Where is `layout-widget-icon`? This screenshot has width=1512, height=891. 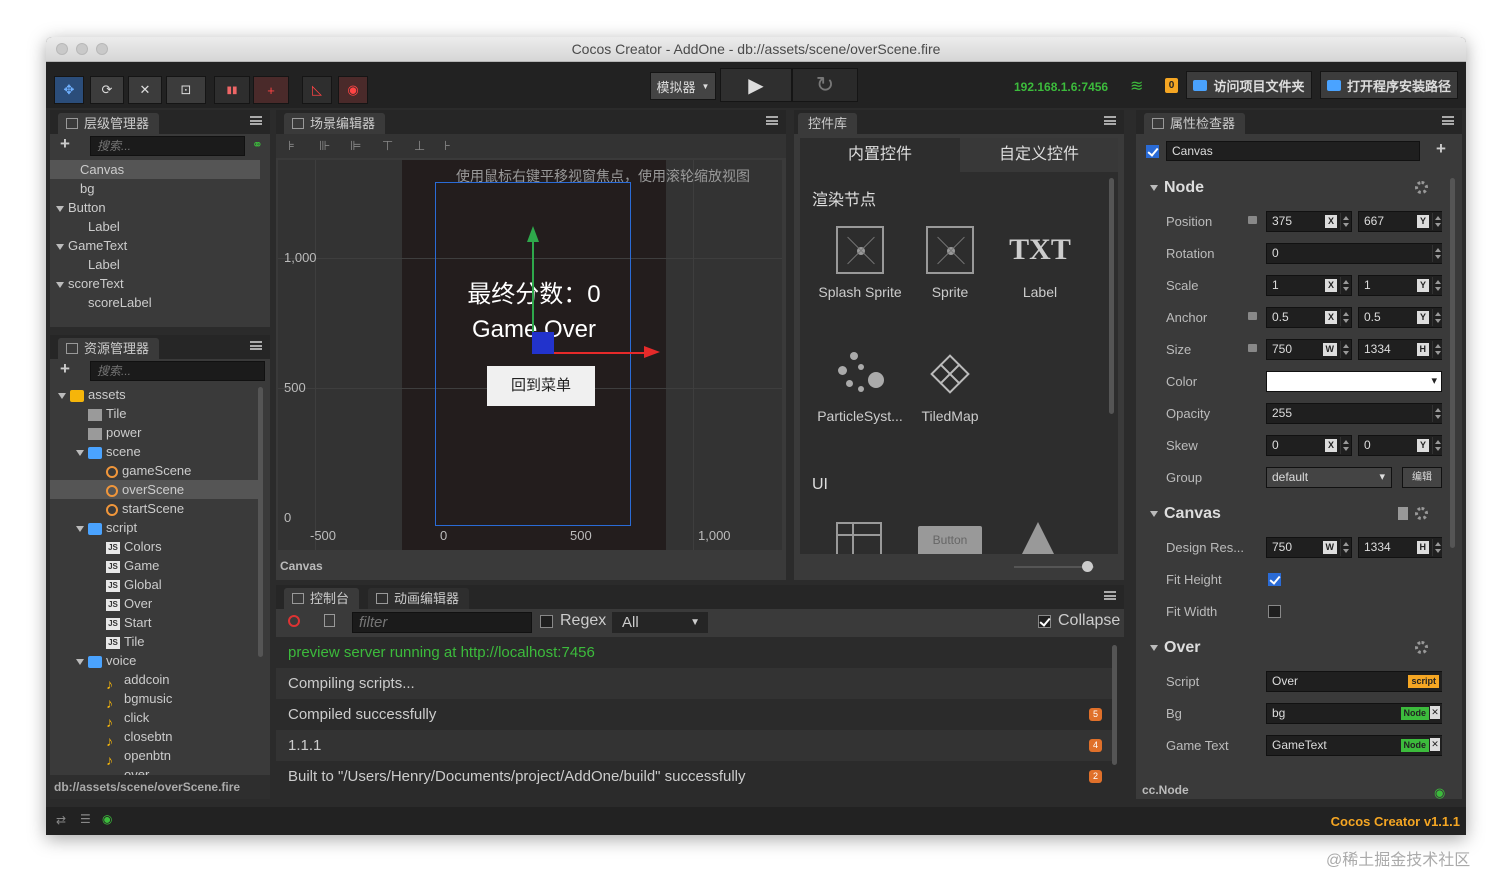
layout-widget-icon is located at coordinates (859, 538).